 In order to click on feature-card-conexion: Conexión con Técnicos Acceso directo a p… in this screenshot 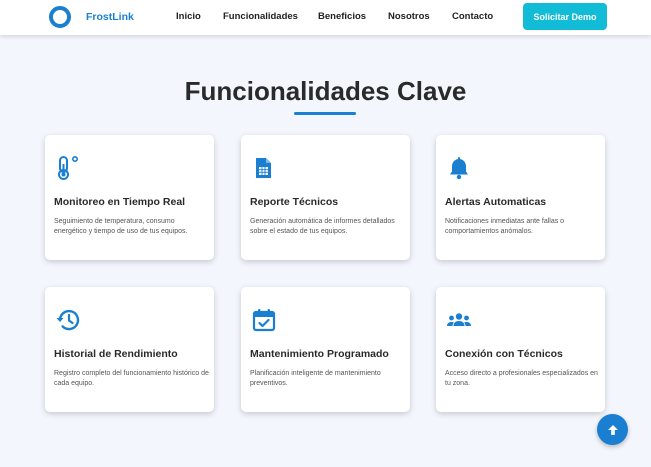, I will do `click(520, 349)`.